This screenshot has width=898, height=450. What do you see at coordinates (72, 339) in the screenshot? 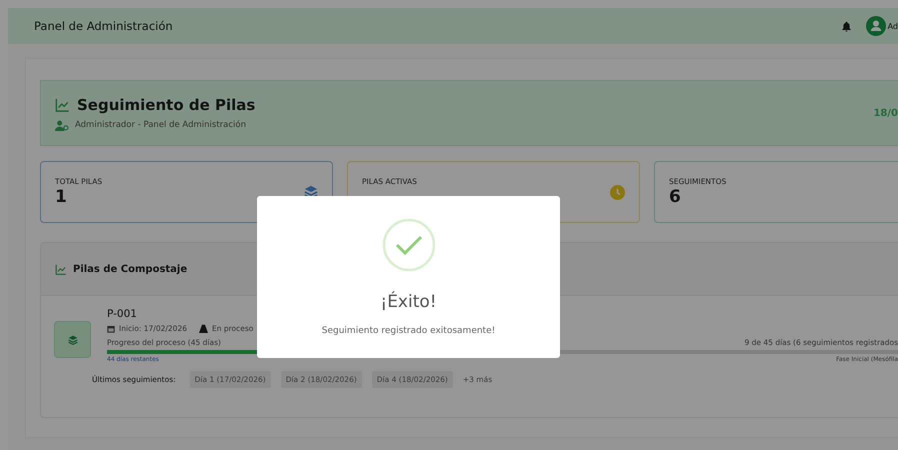
I see `pile-icon` at bounding box center [72, 339].